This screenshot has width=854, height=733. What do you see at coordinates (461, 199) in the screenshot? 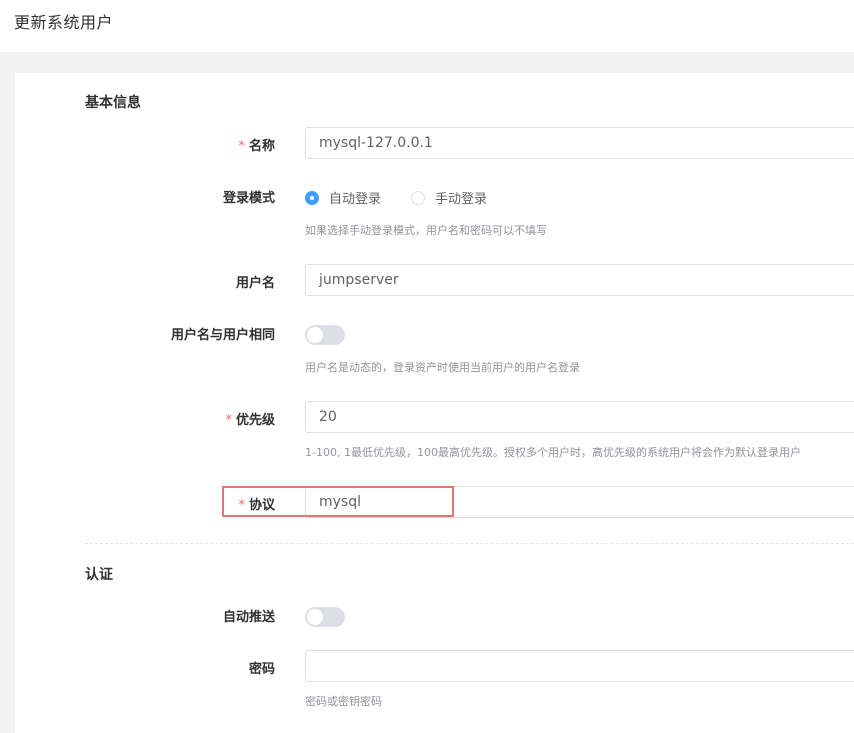
I see `radio-manual-login-label: 手动登录` at bounding box center [461, 199].